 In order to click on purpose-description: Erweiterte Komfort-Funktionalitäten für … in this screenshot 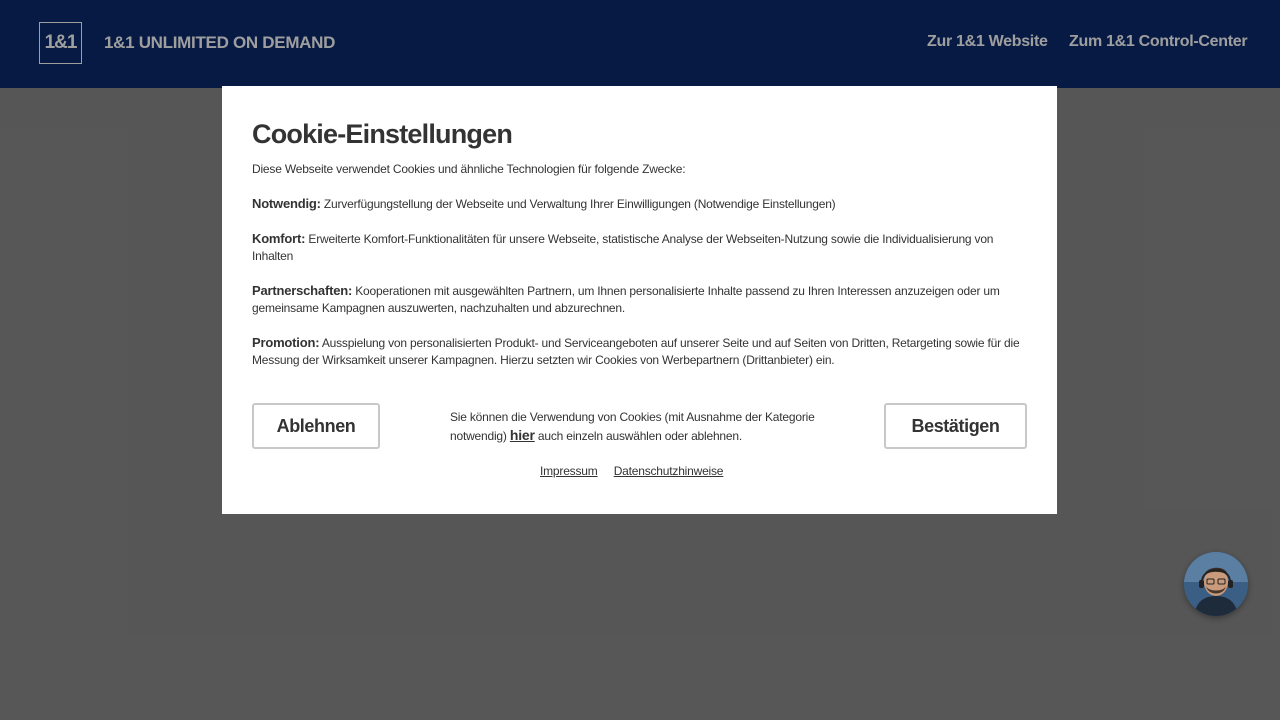, I will do `click(623, 247)`.